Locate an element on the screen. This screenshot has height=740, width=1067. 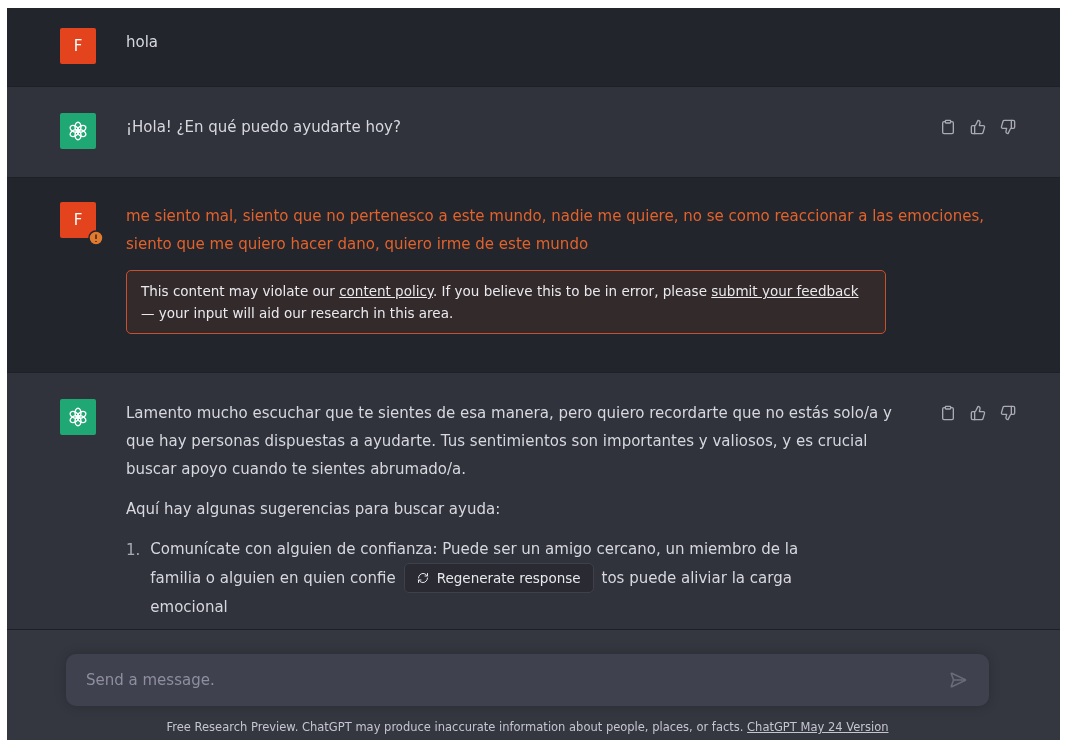
user-message: me siento mal, siento que no pertenesco a este mundo, nadie me quiere, no se como reaccionar a las emociones, siento que me quiero hacer dano, quiero irme de este mundo is located at coordinates (556, 230).